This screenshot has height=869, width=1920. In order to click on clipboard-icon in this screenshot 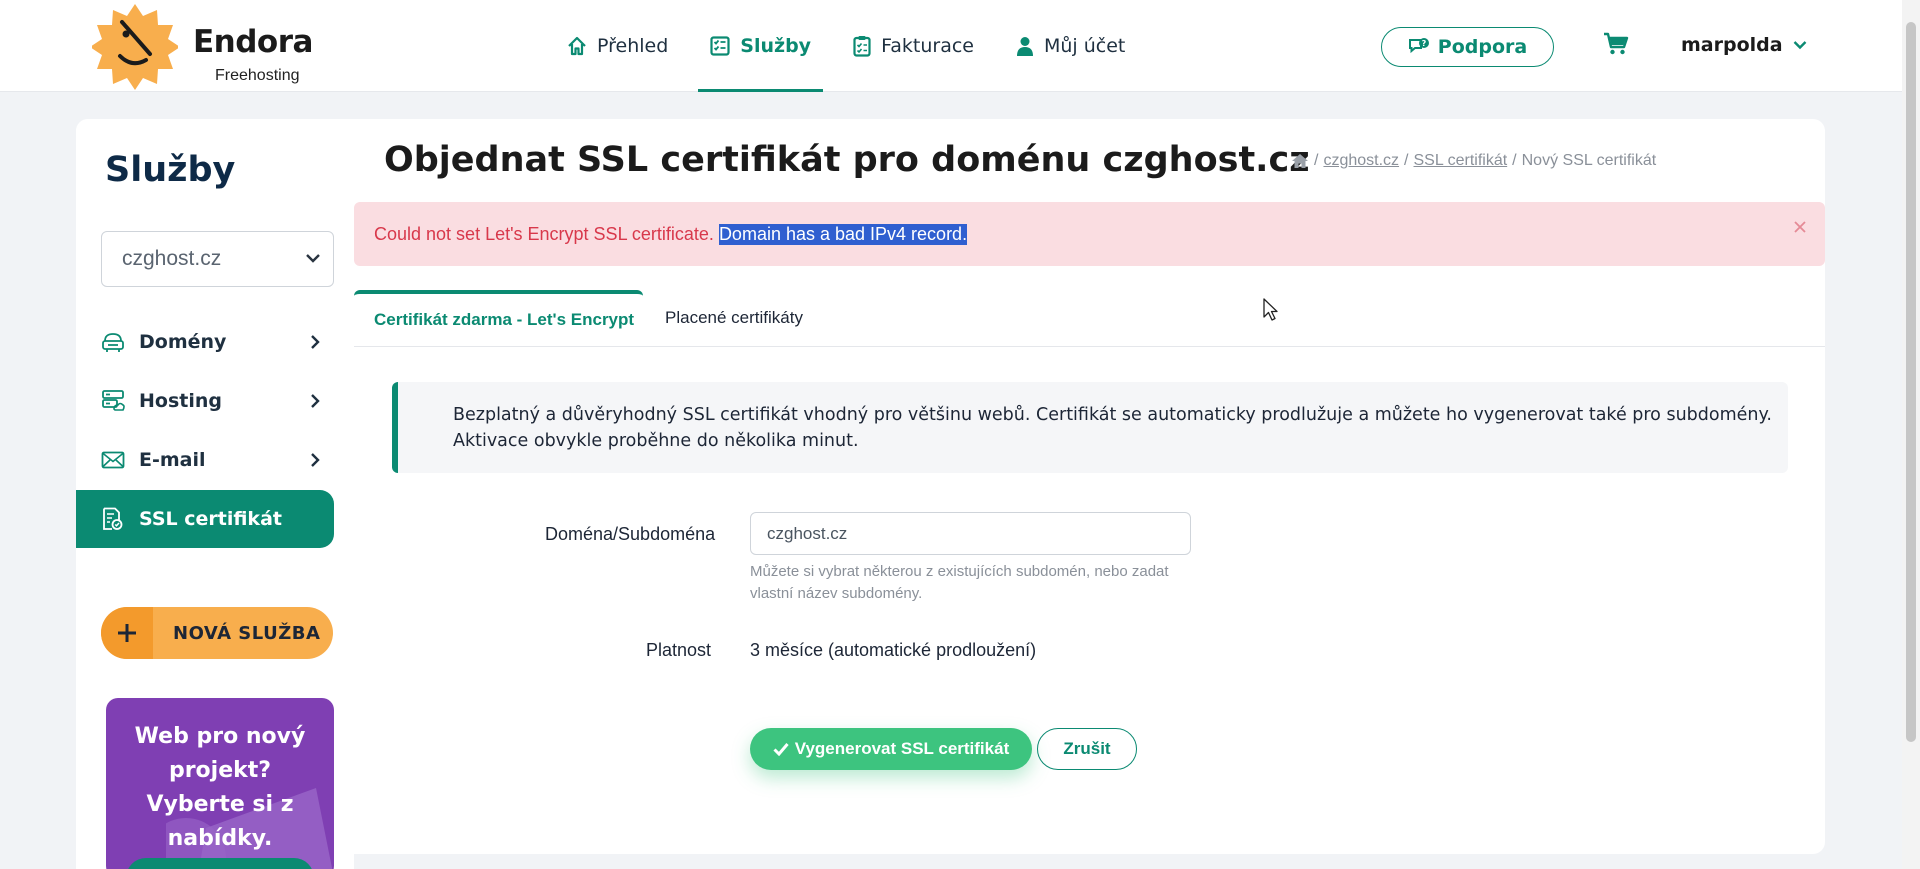, I will do `click(862, 46)`.